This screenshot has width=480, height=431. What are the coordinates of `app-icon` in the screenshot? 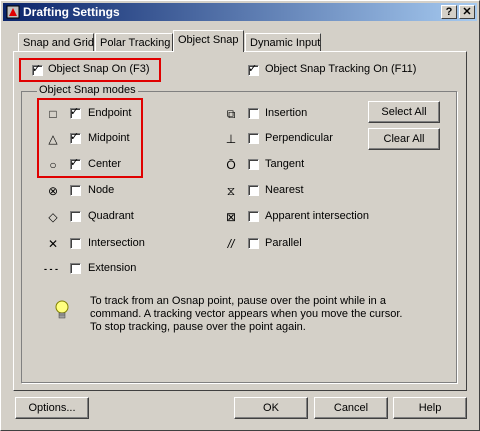 It's located at (13, 12).